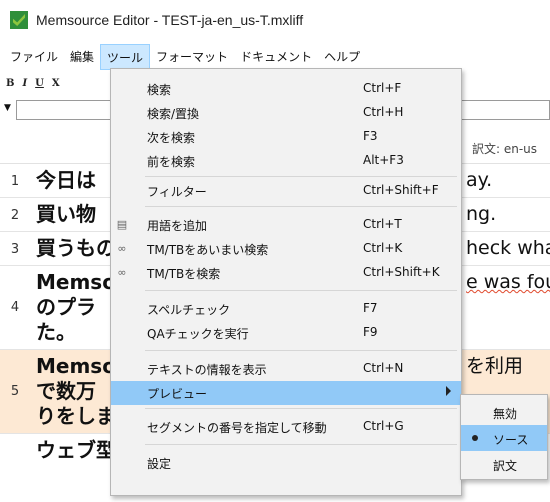 The height and width of the screenshot is (502, 550). Describe the element at coordinates (39, 83) in the screenshot. I see `underline-button: U` at that location.